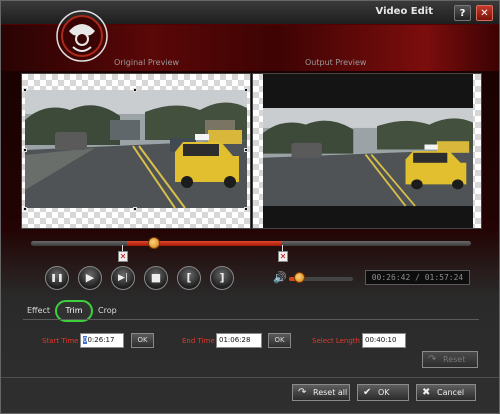 The image size is (500, 414). Describe the element at coordinates (462, 13) in the screenshot. I see `help-button: ?` at that location.